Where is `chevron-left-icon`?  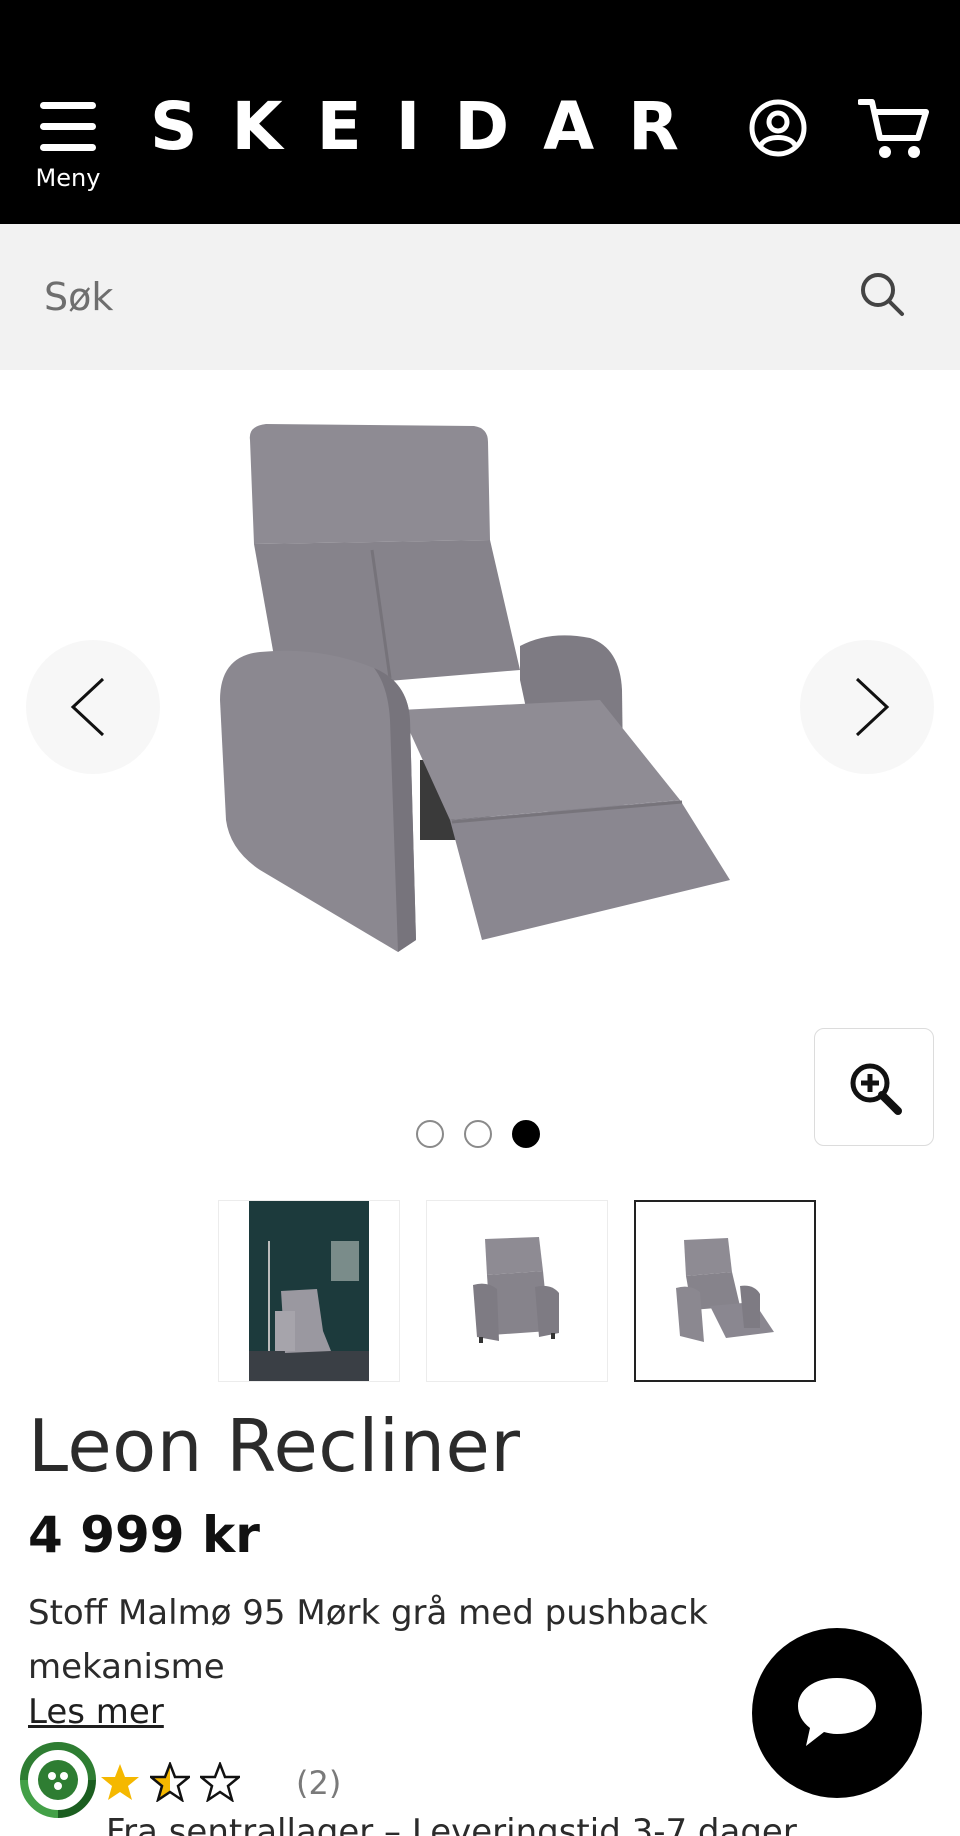
chevron-left-icon is located at coordinates (87, 707).